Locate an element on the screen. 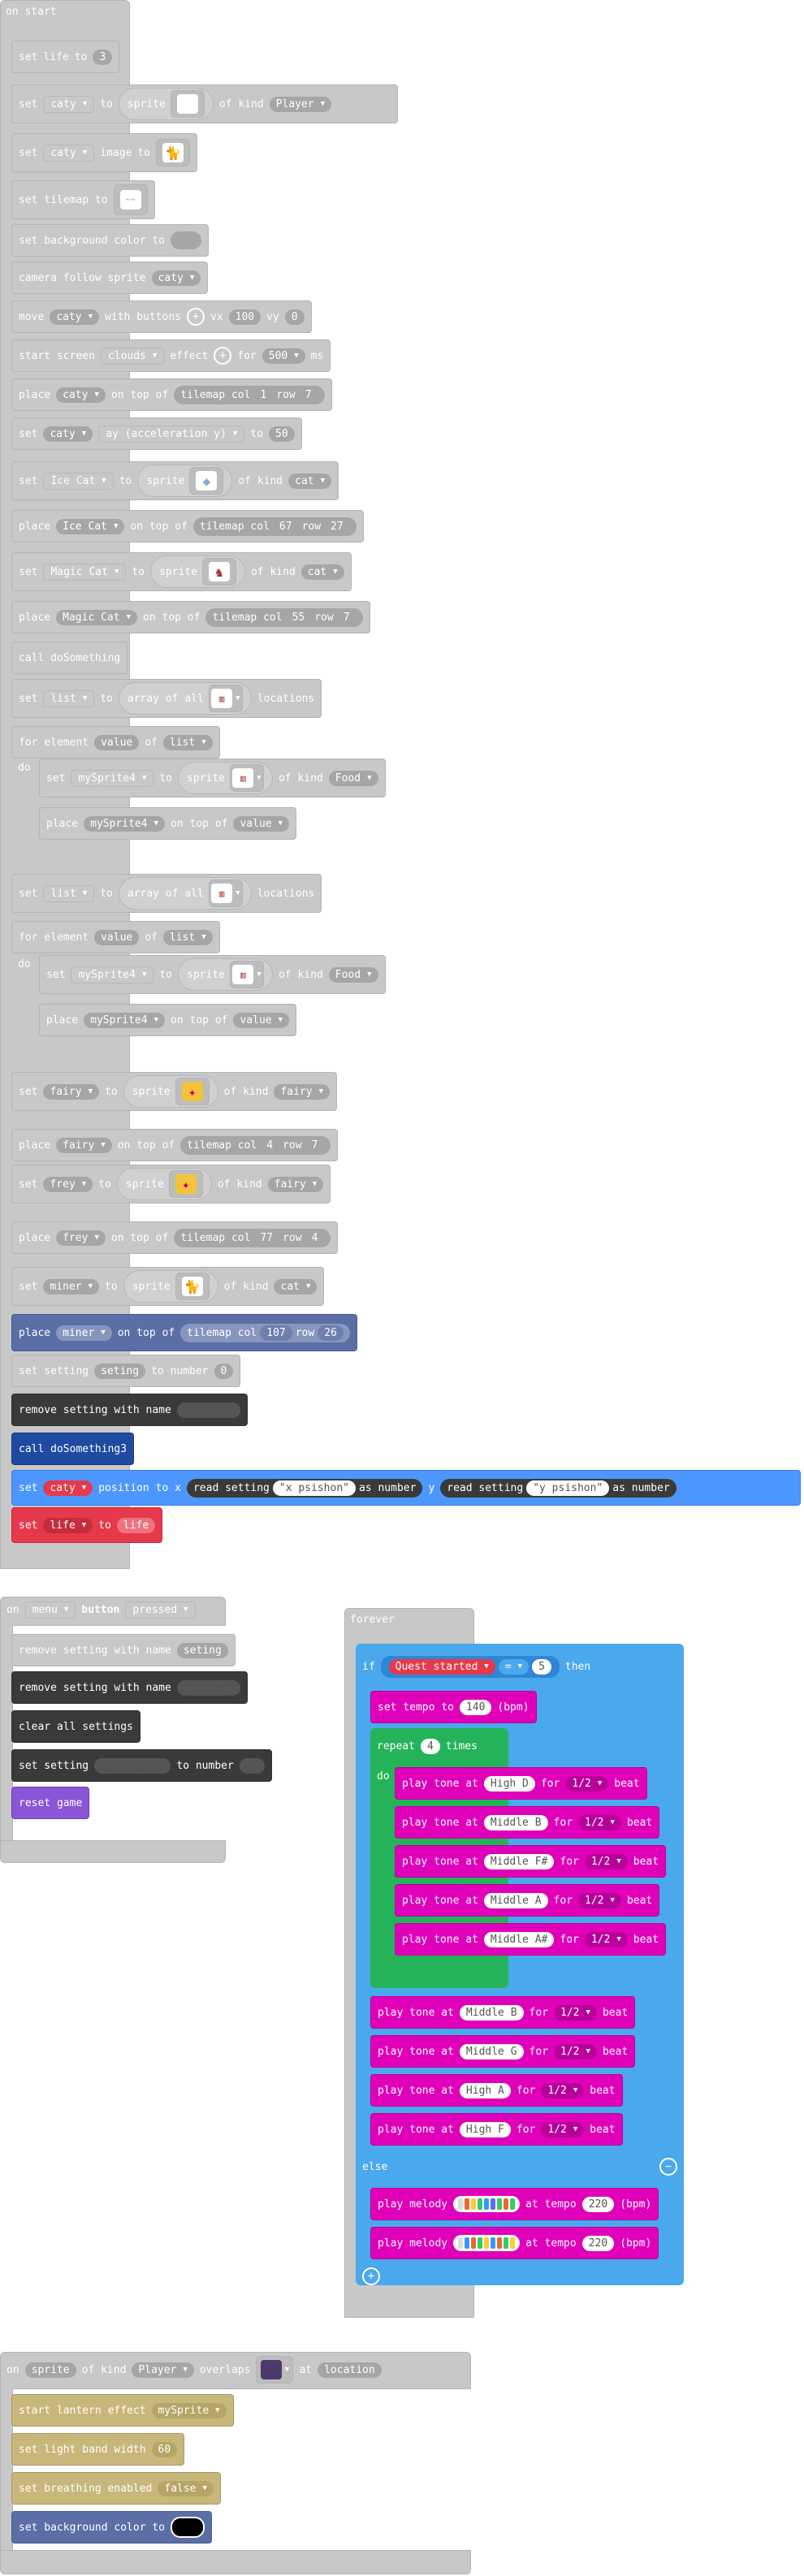 This screenshot has width=804, height=2576. play-tone-block: play tone at Middle A for 1/2 beat is located at coordinates (527, 1901).